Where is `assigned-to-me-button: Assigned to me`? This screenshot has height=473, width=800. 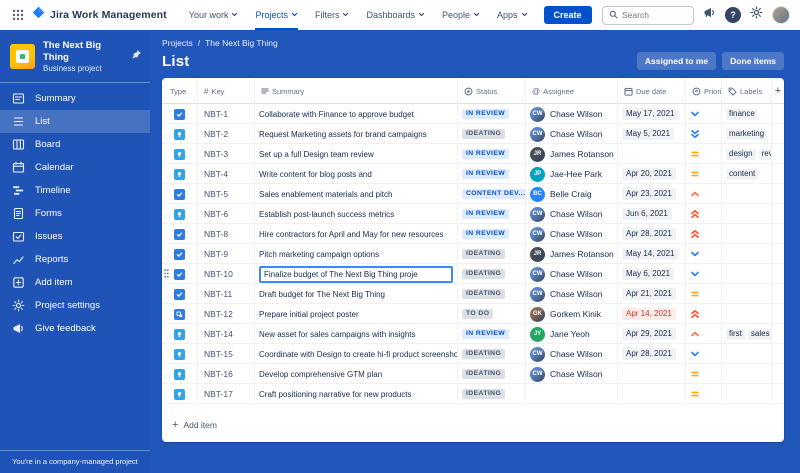
assigned-to-me-button: Assigned to me is located at coordinates (676, 61).